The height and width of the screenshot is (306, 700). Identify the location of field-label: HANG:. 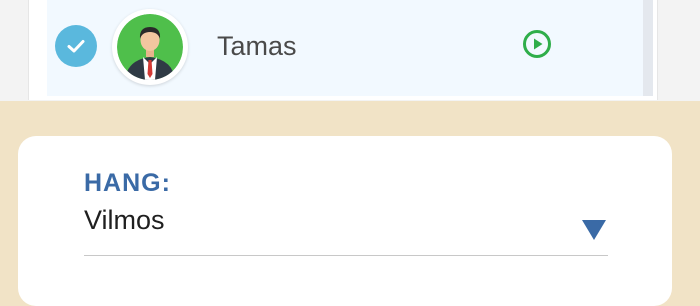
(127, 183).